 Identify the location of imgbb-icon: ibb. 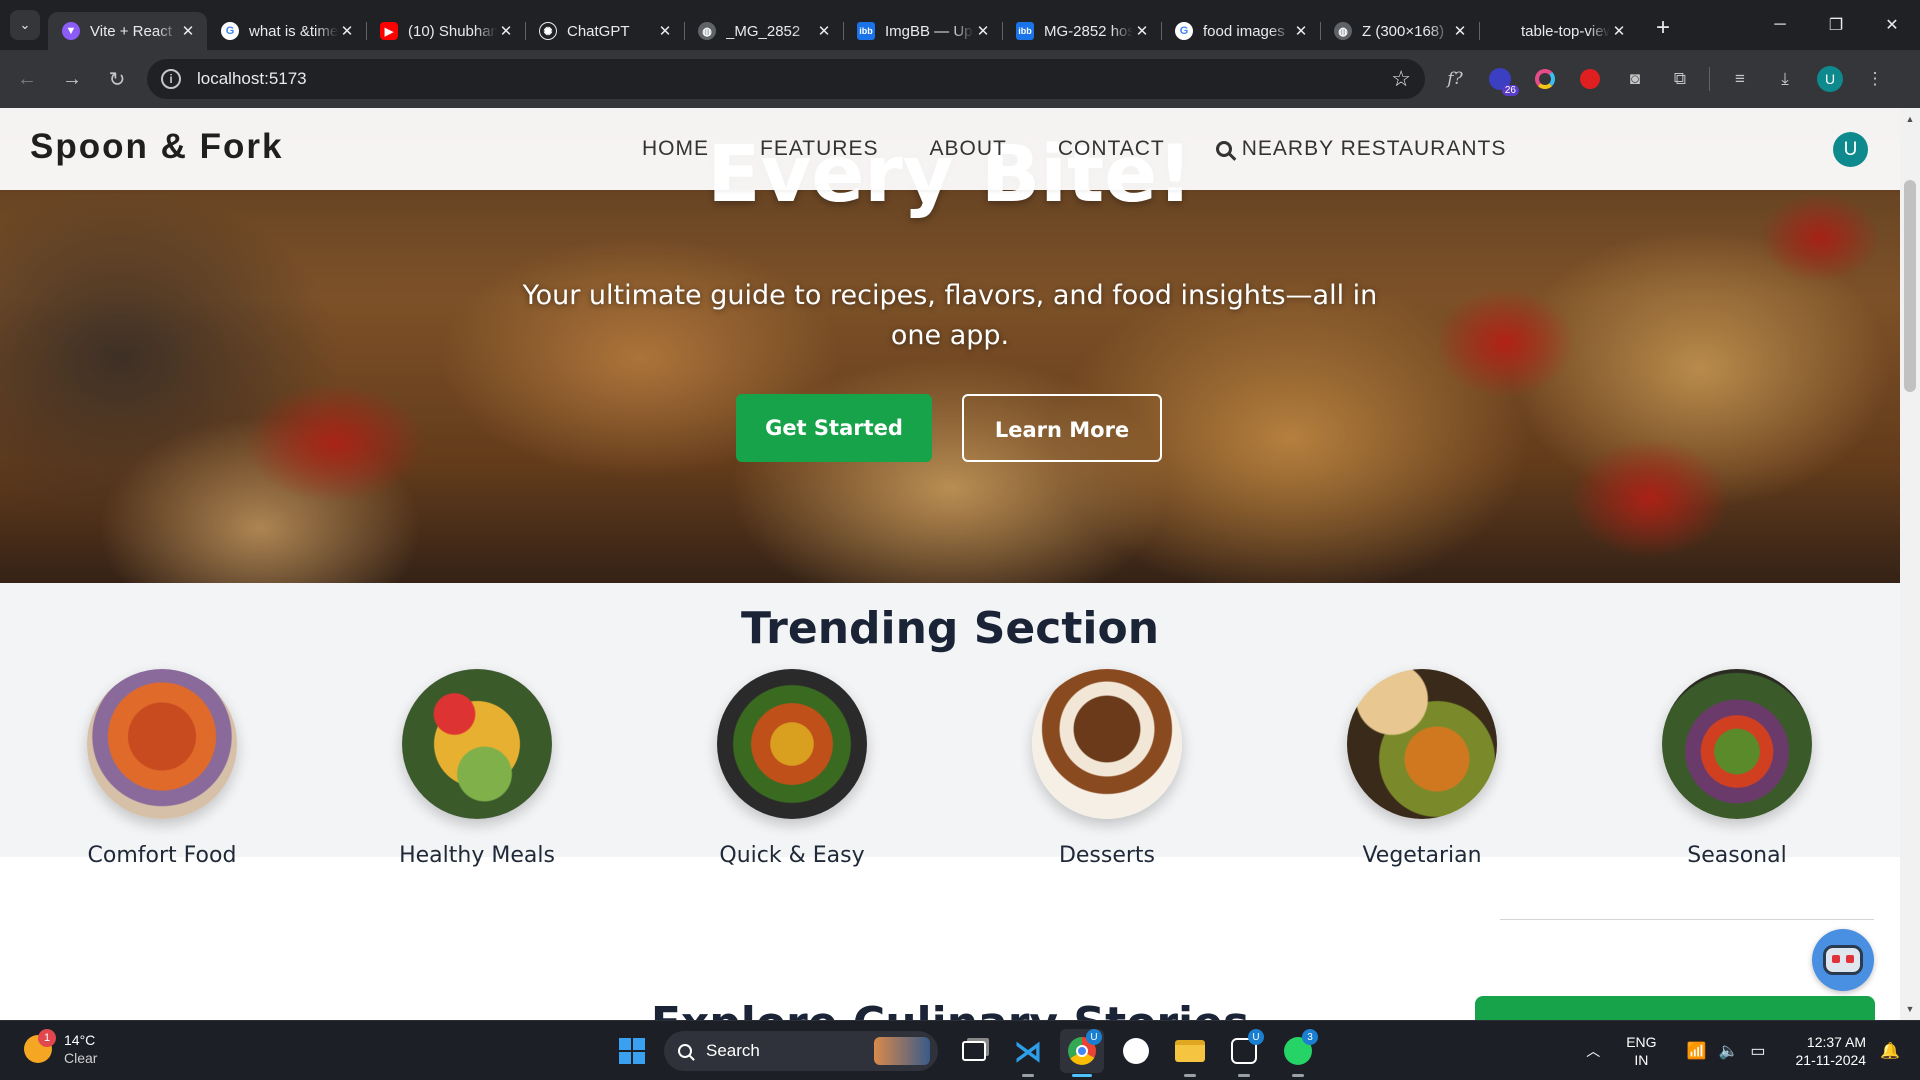
(866, 31).